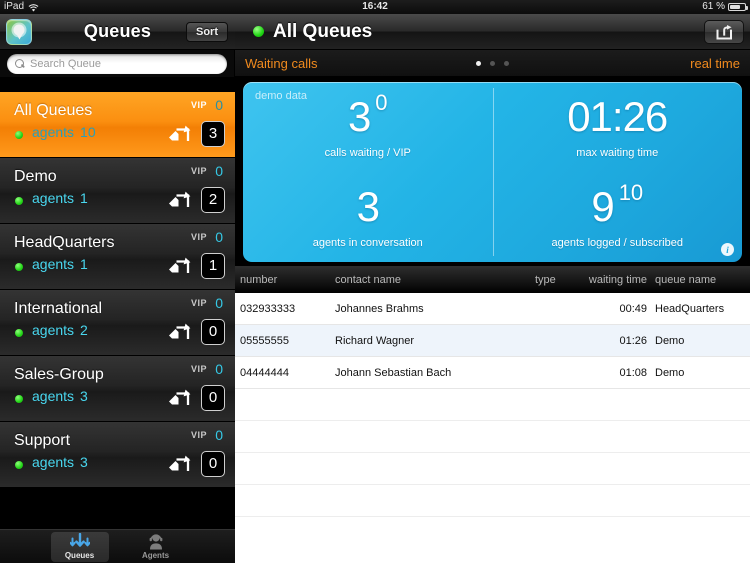 This screenshot has height=563, width=750. What do you see at coordinates (155, 555) in the screenshot?
I see `tab-agents-label: Agents` at bounding box center [155, 555].